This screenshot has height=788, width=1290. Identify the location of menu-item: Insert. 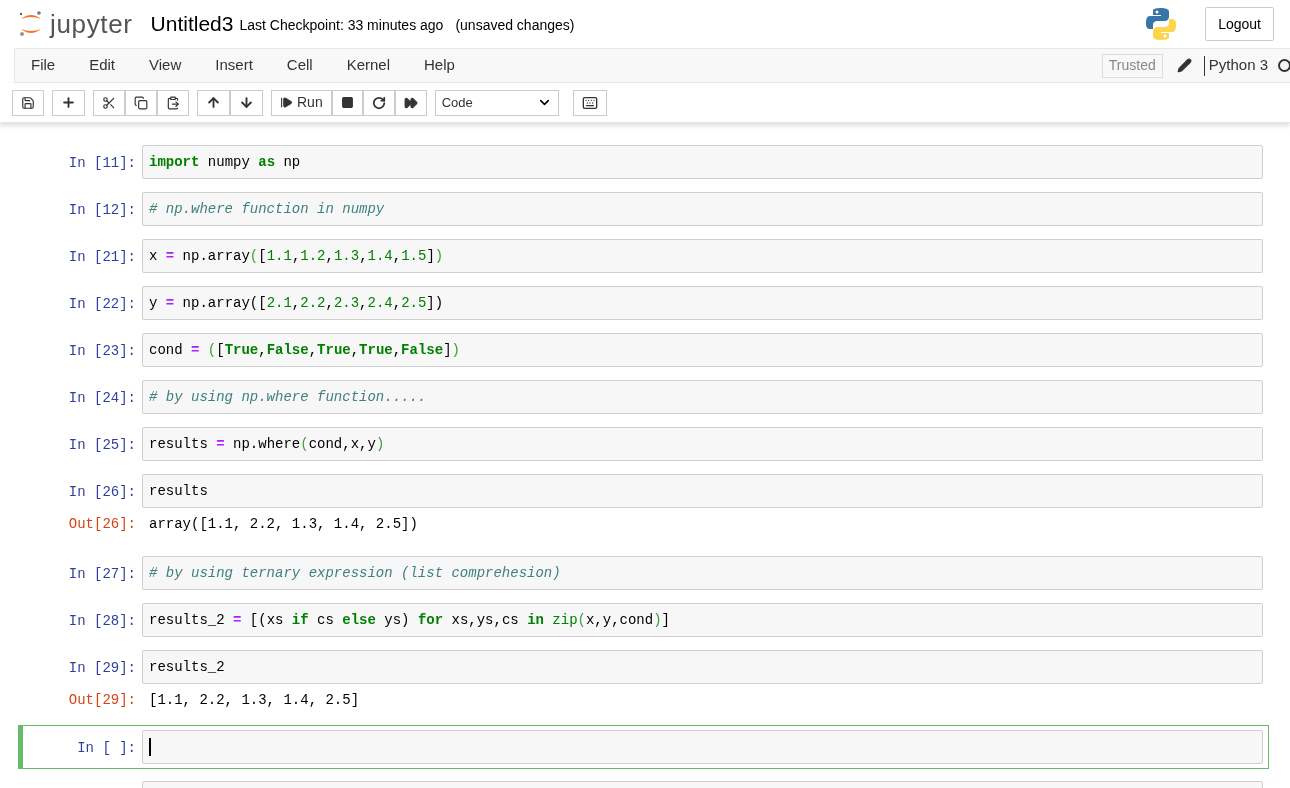
(234, 65).